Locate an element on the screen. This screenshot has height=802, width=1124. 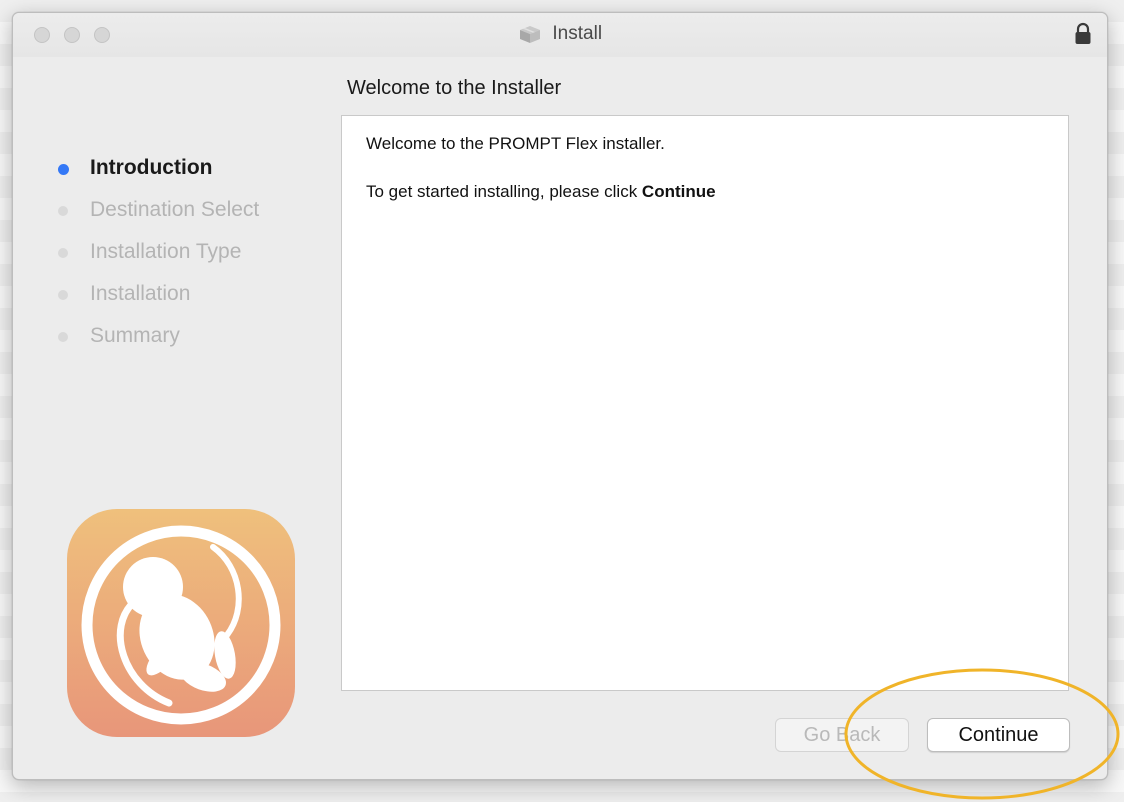
fetus-app-icon is located at coordinates (181, 623).